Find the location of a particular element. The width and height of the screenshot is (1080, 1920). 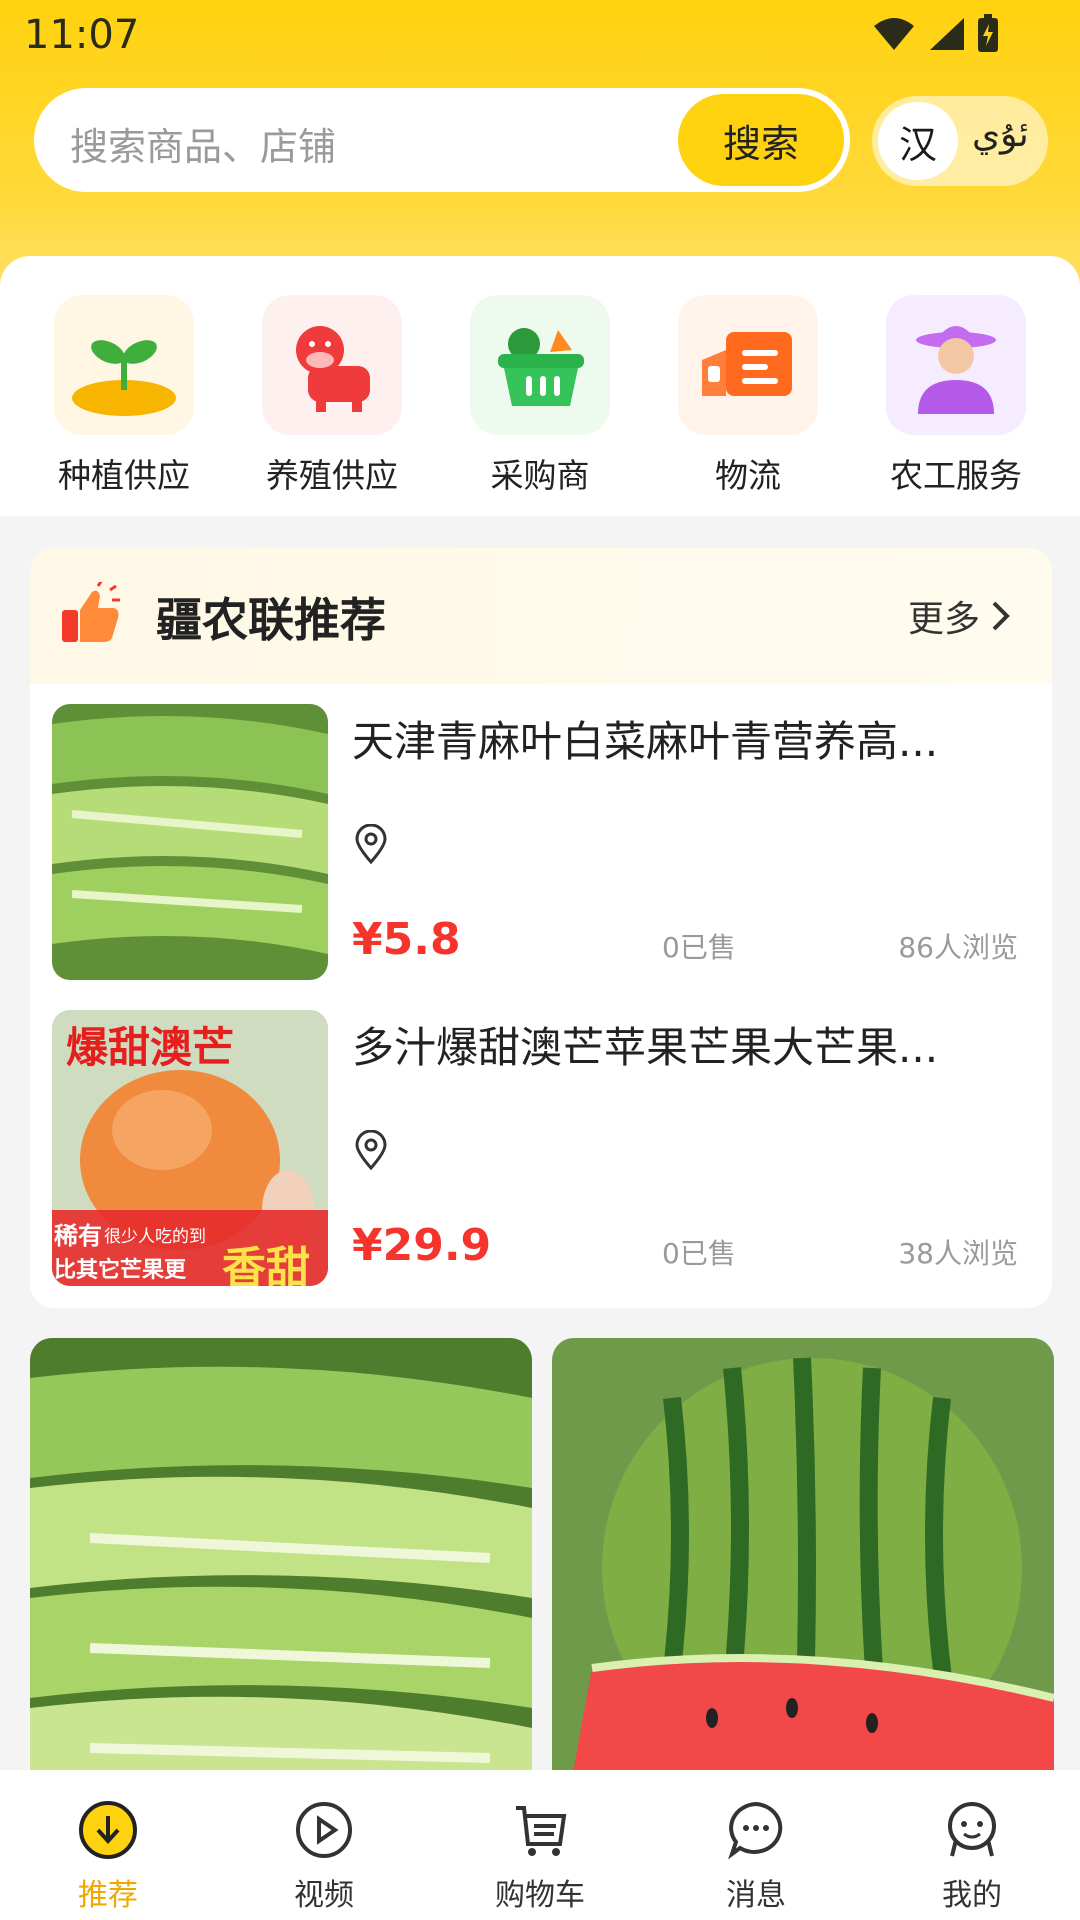

tab-label: 推荐 is located at coordinates (108, 1895).